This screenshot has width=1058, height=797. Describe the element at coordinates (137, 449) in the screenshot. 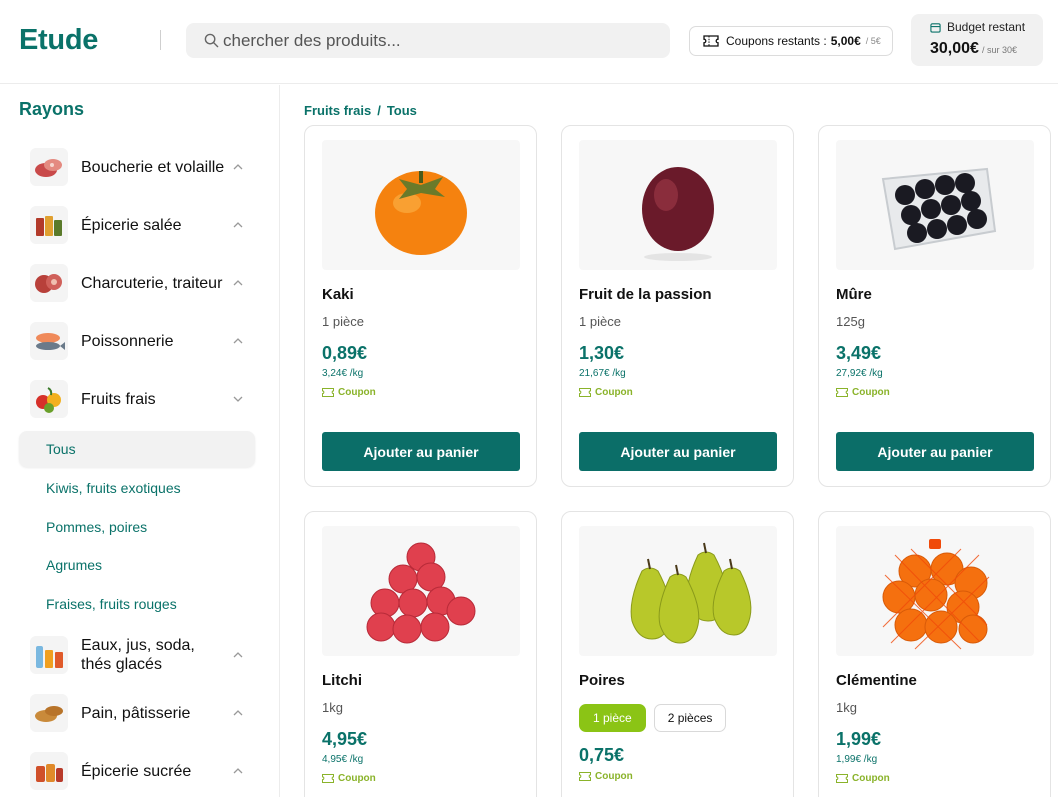

I see `subcategory-tous: Tous` at that location.